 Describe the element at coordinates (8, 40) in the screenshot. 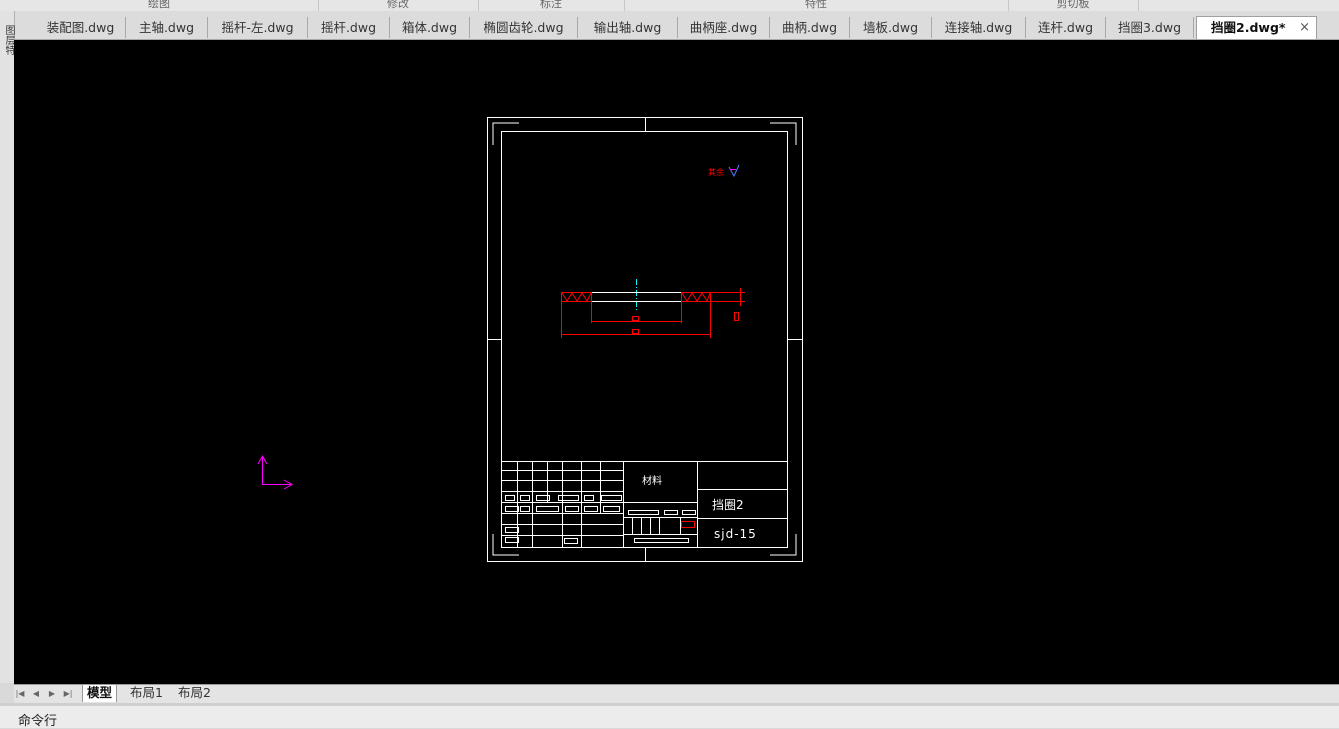

I see `palette-strip-label: 图层特` at that location.